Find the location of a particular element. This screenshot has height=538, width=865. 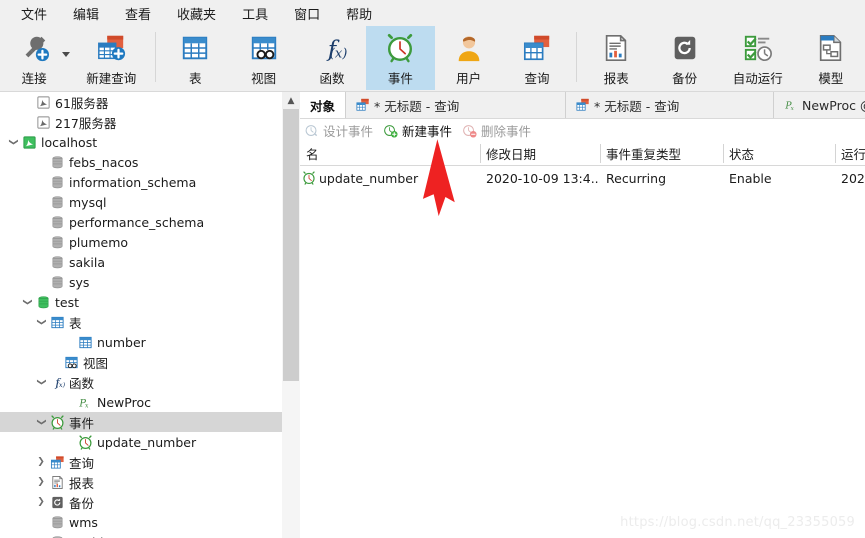

tree-item-mysql: mysql is located at coordinates (141, 202).